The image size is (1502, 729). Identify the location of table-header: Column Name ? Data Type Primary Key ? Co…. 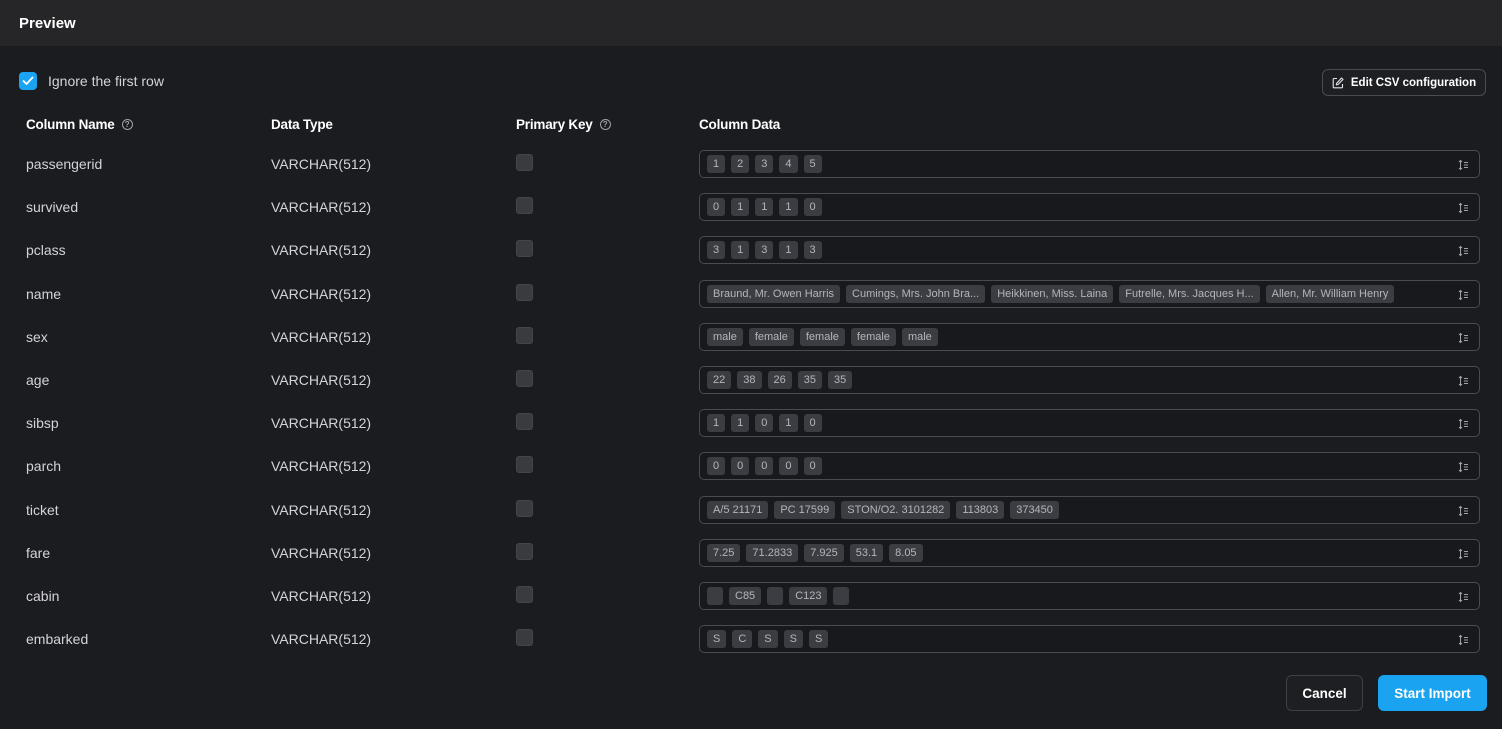
(751, 126).